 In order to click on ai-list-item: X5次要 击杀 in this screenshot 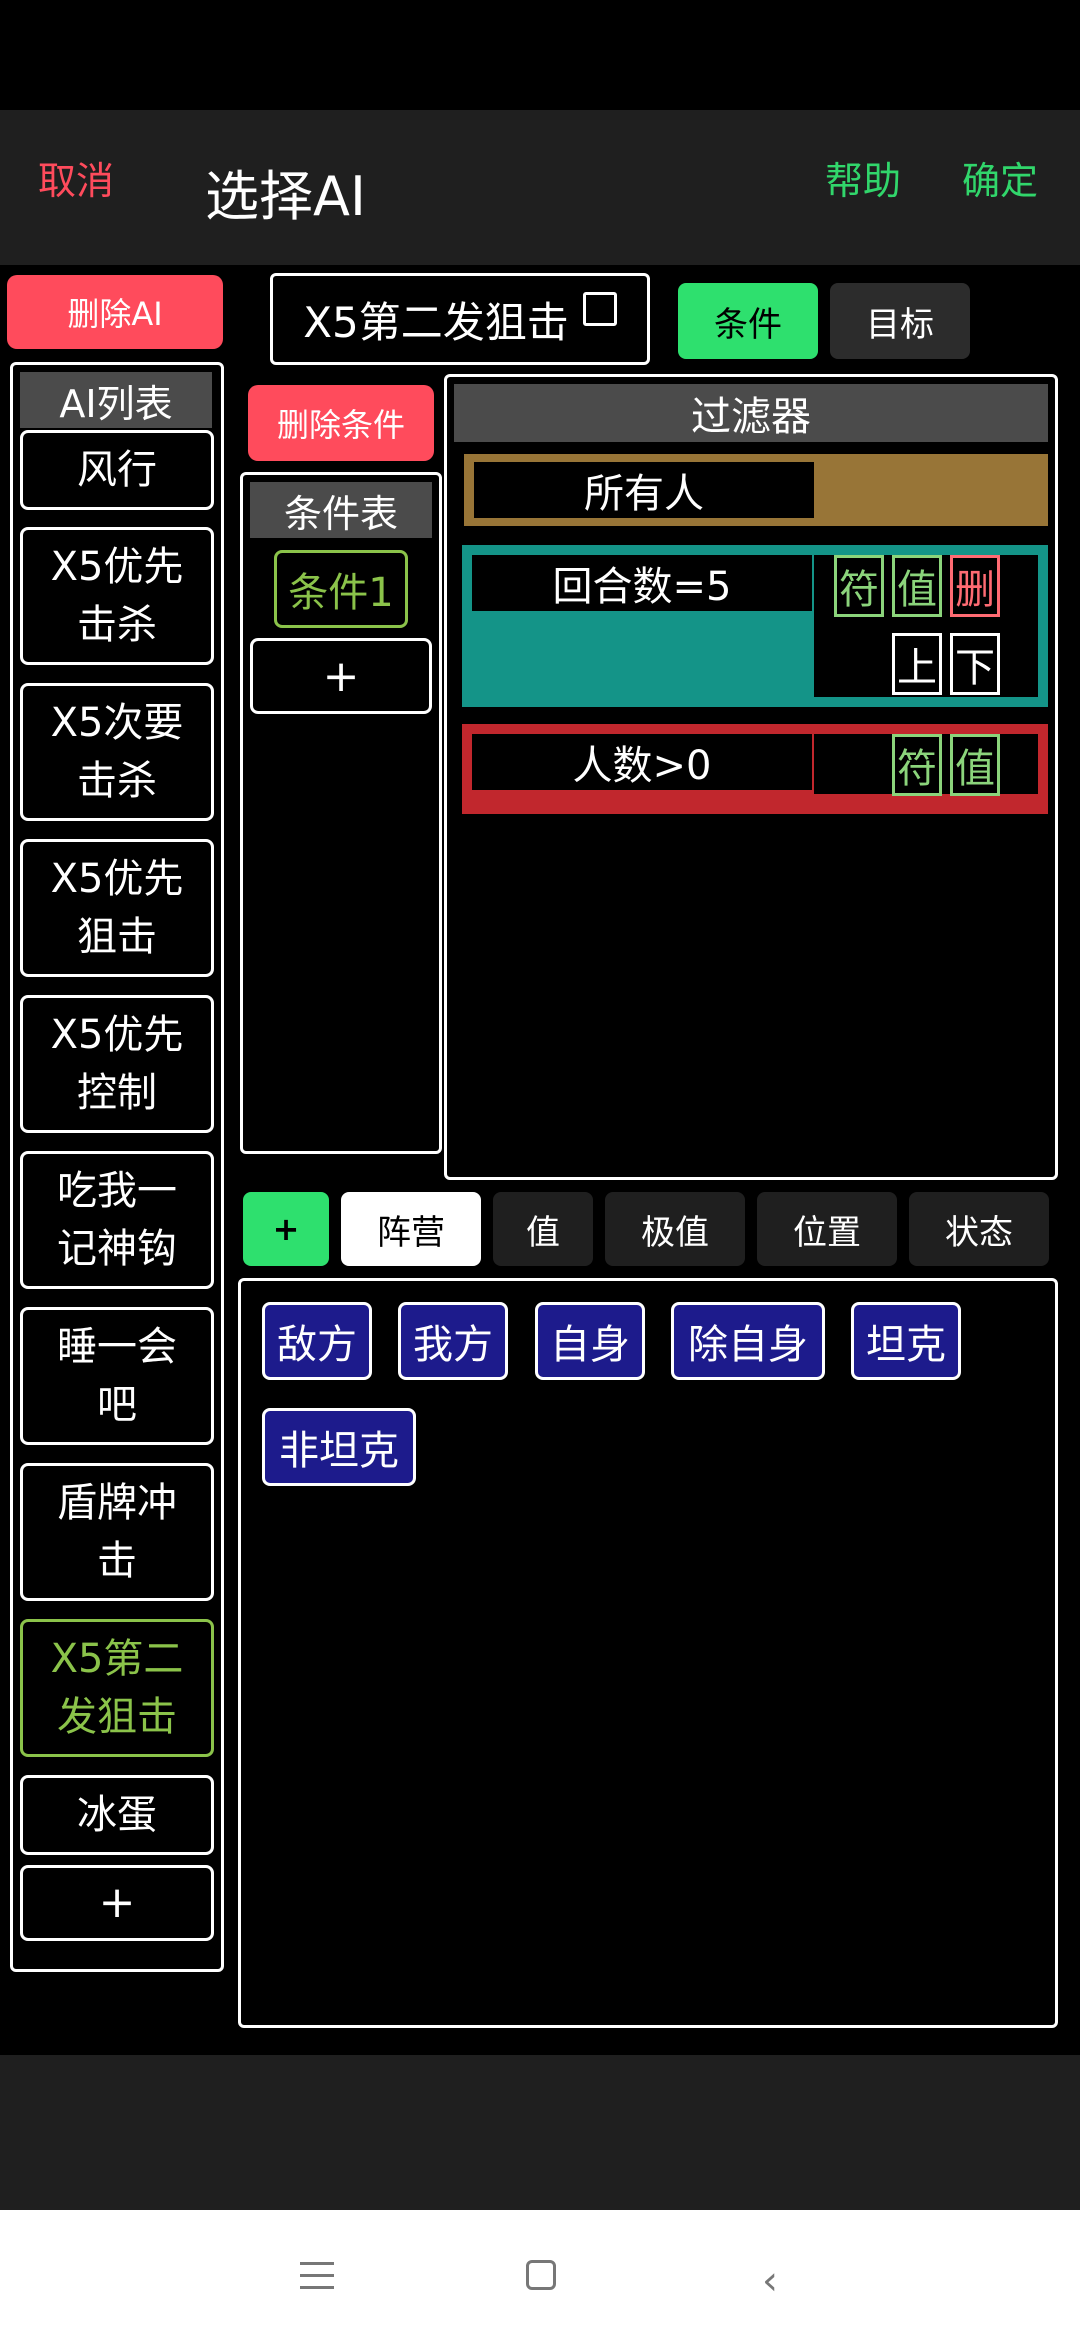, I will do `click(117, 752)`.